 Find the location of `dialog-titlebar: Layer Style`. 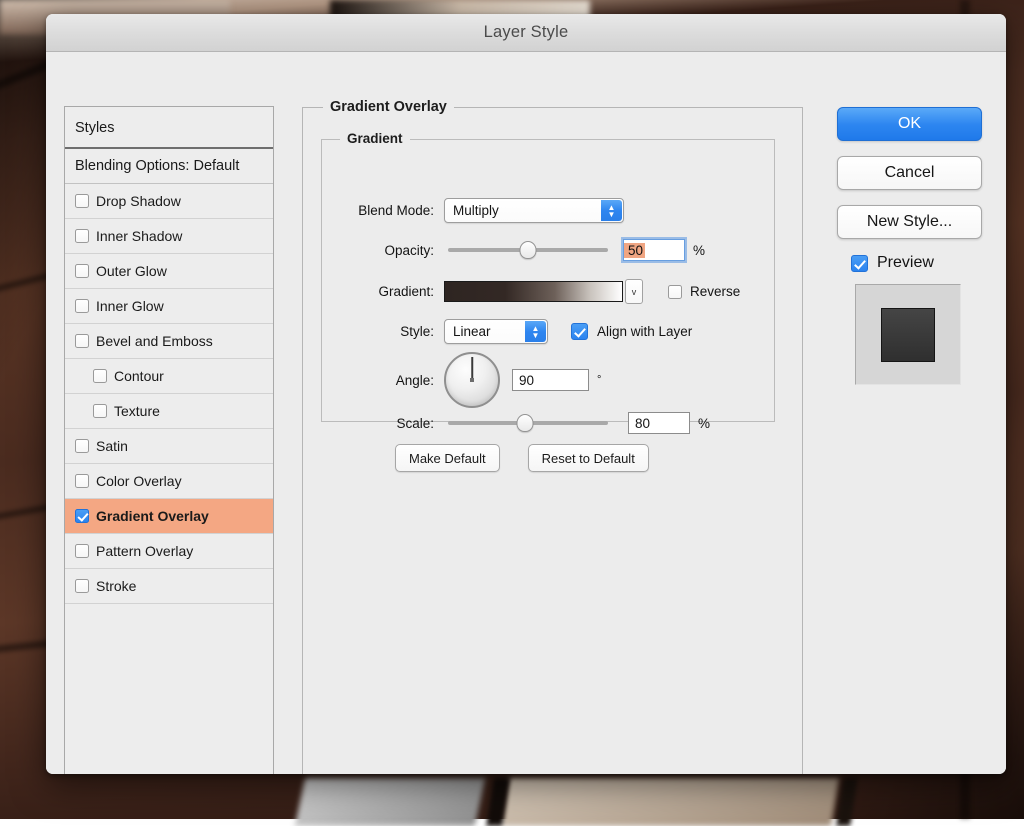

dialog-titlebar: Layer Style is located at coordinates (526, 33).